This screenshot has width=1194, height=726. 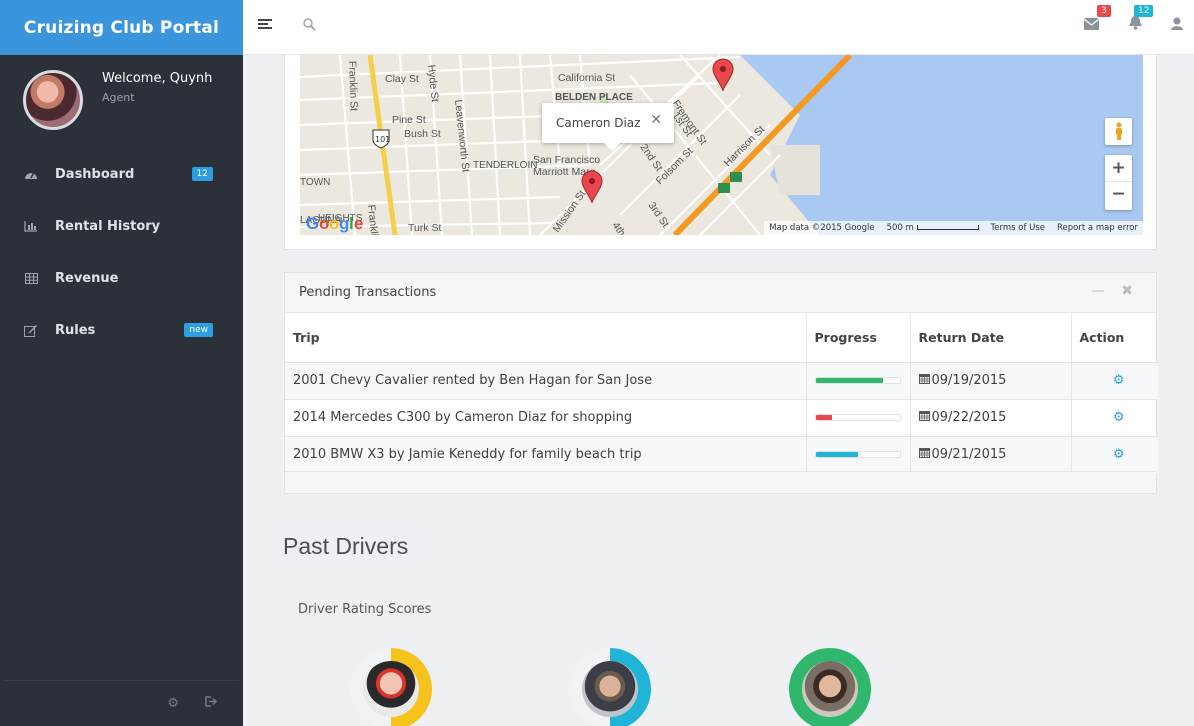 What do you see at coordinates (121, 174) in the screenshot?
I see `sidebar-item-dashboard: Dashboard 12` at bounding box center [121, 174].